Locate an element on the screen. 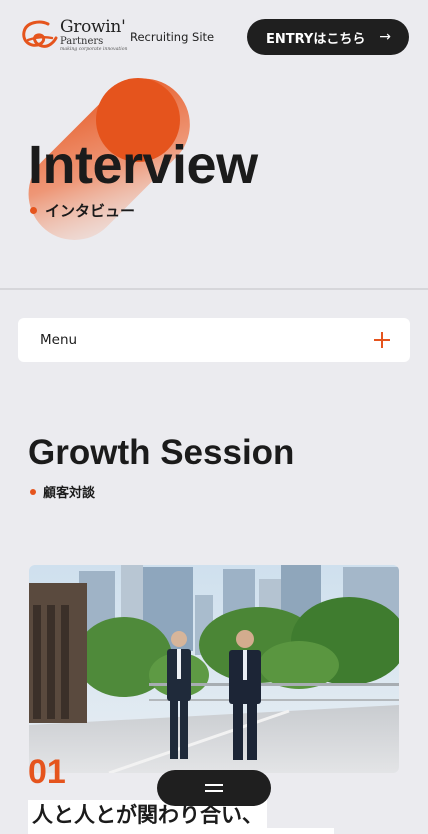  page-title: Interview is located at coordinates (143, 165).